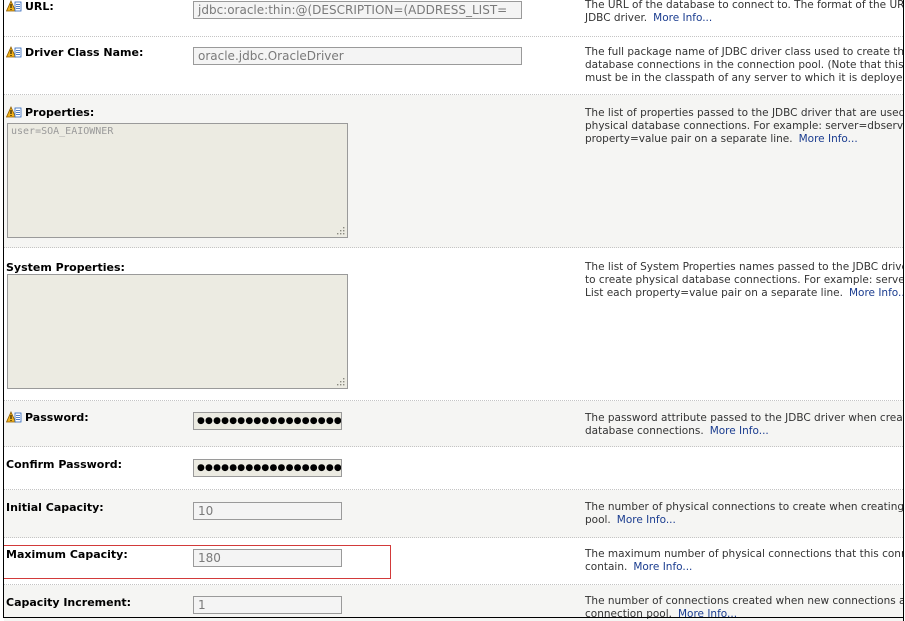 Image resolution: width=905 pixels, height=621 pixels. I want to click on label-initial-capacity: Initial Capacity:, so click(55, 507).